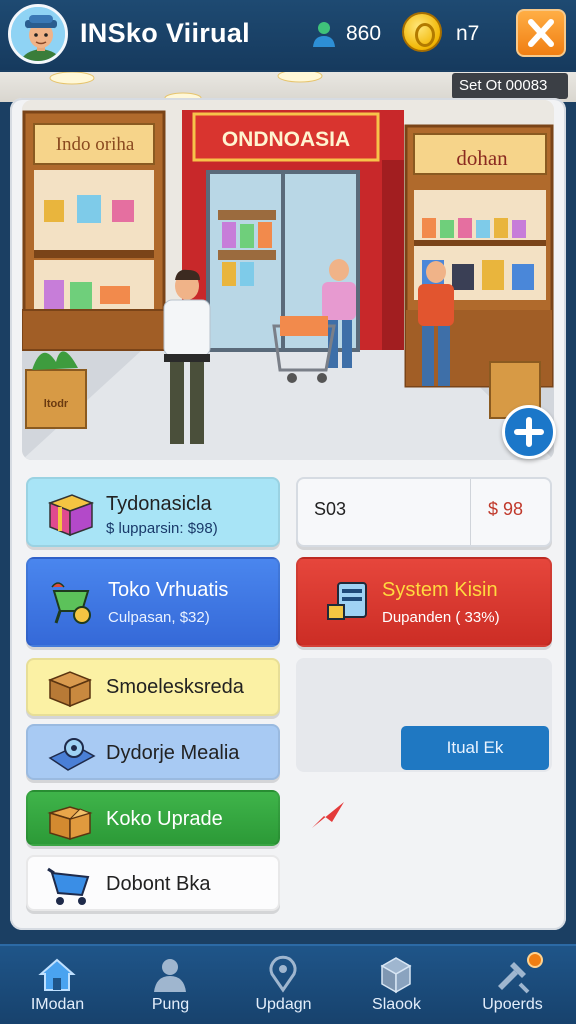 The width and height of the screenshot is (576, 1024). I want to click on open-box-icon, so click(70, 823).